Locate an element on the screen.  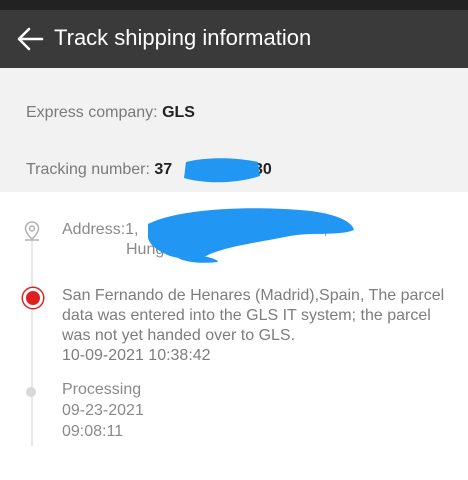
tracking-number-row: Tracking number: 37 is located at coordinates (99, 170).